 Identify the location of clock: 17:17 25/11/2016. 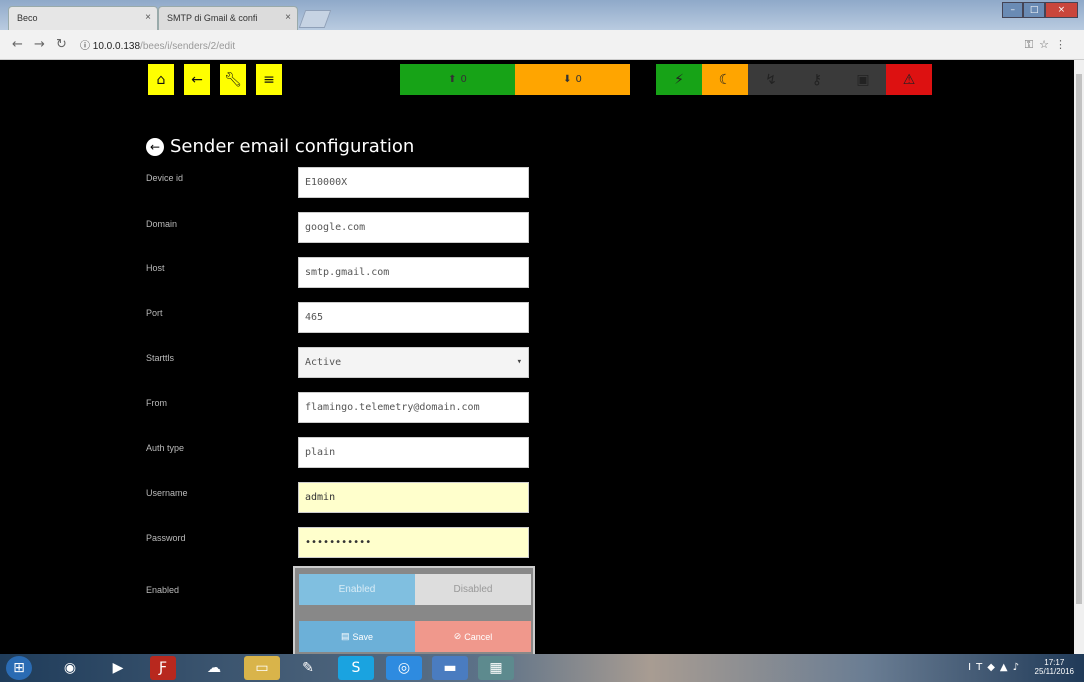
(1054, 667).